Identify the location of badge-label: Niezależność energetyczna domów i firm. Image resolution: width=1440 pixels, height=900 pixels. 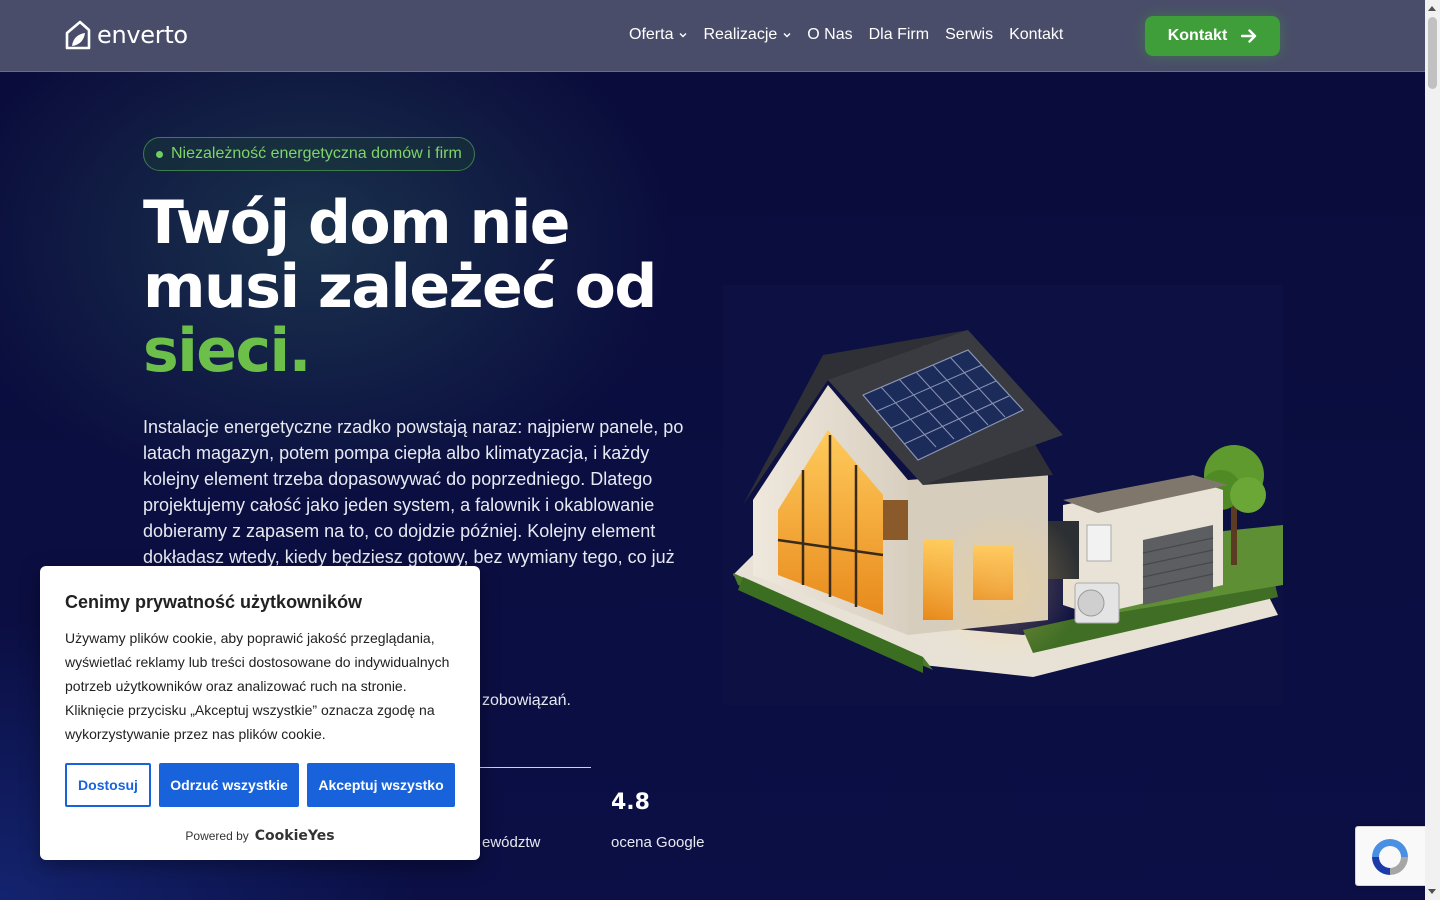
(316, 153).